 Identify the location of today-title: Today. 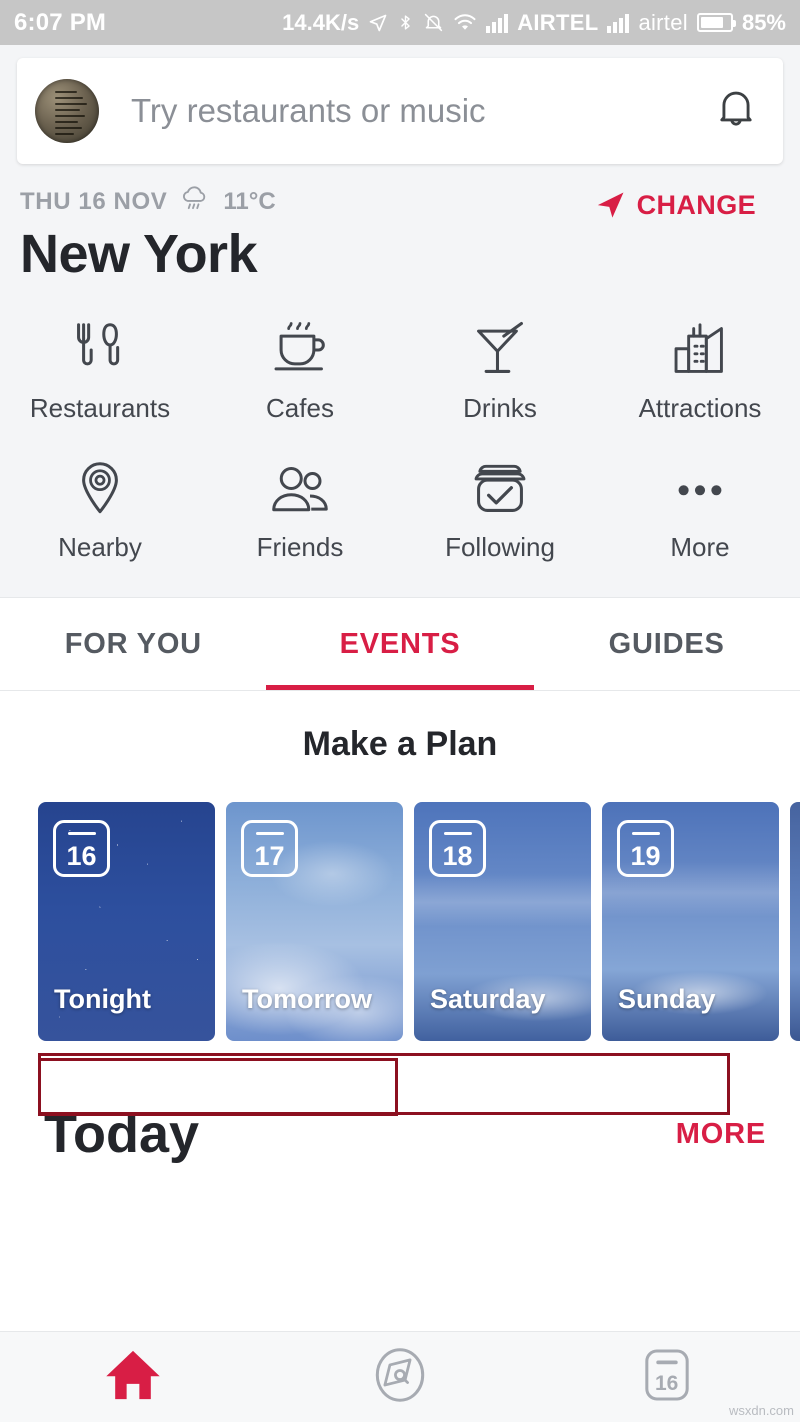
(122, 1134).